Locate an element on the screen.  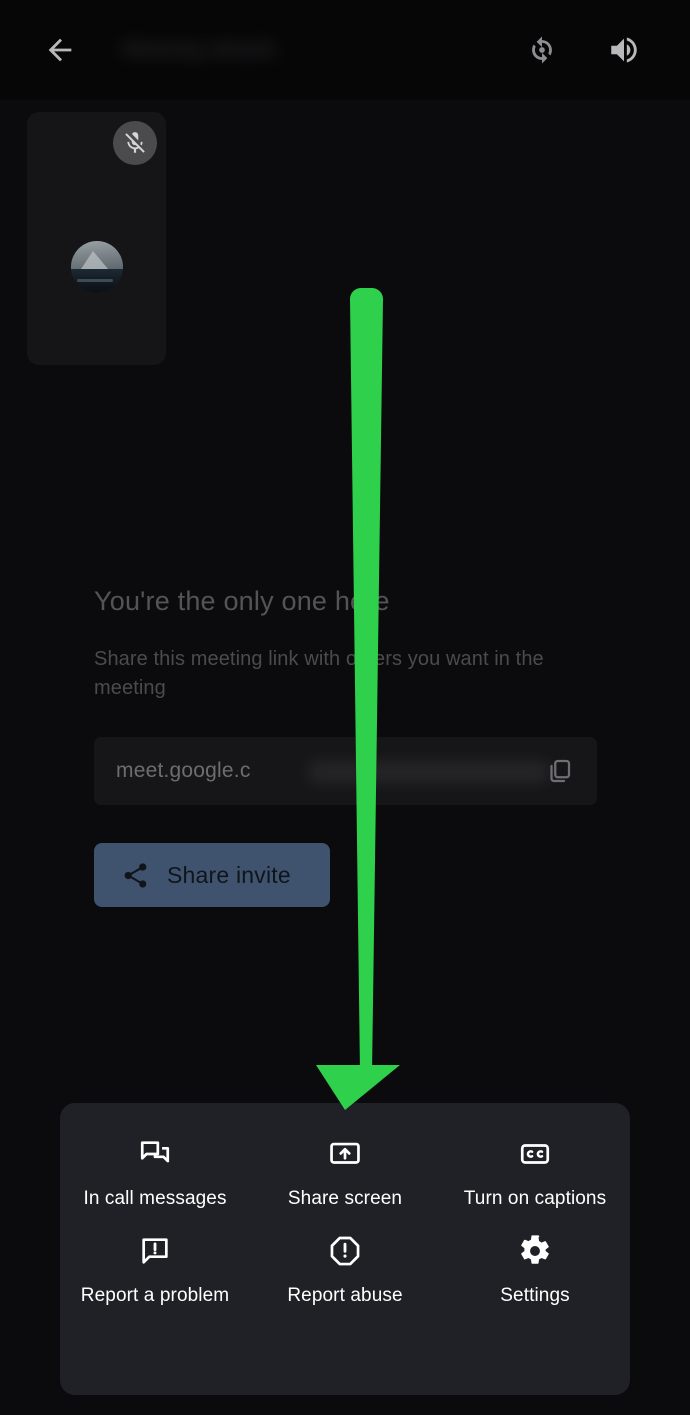
sheet-item-settings: Settings is located at coordinates (535, 1269).